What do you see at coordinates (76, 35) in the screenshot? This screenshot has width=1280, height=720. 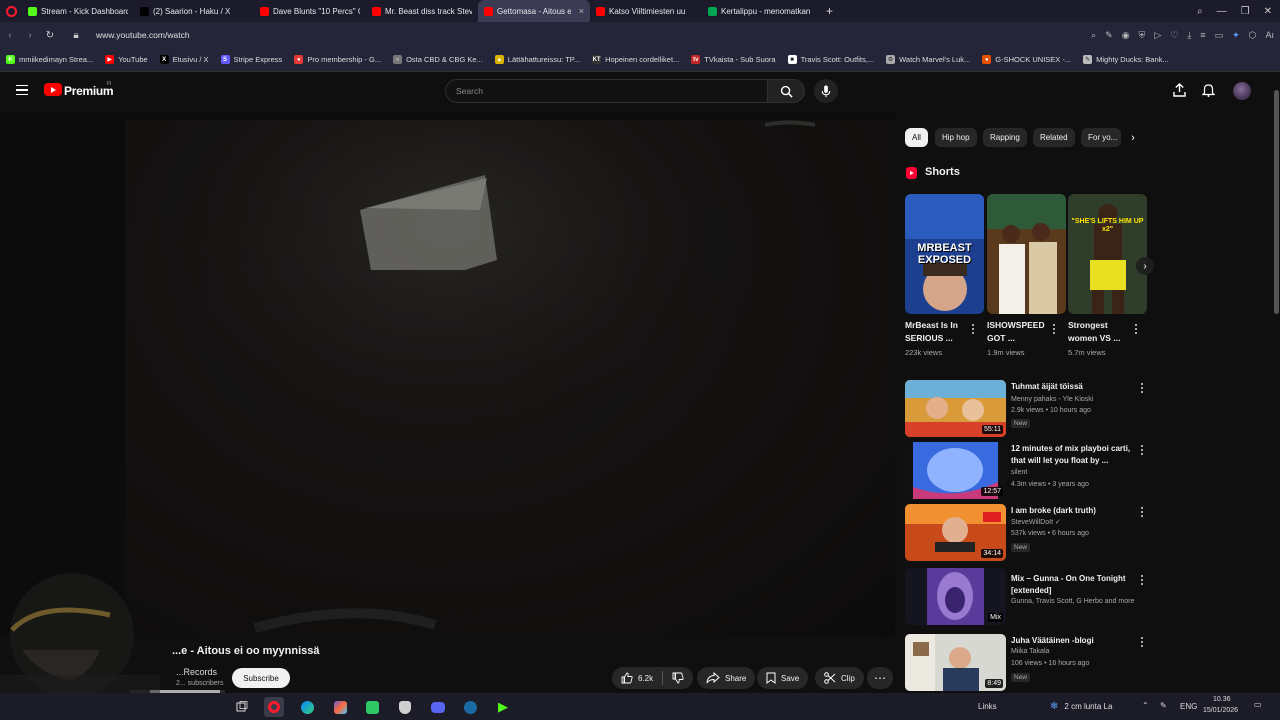 I see `lock-icon: 🔒︎` at bounding box center [76, 35].